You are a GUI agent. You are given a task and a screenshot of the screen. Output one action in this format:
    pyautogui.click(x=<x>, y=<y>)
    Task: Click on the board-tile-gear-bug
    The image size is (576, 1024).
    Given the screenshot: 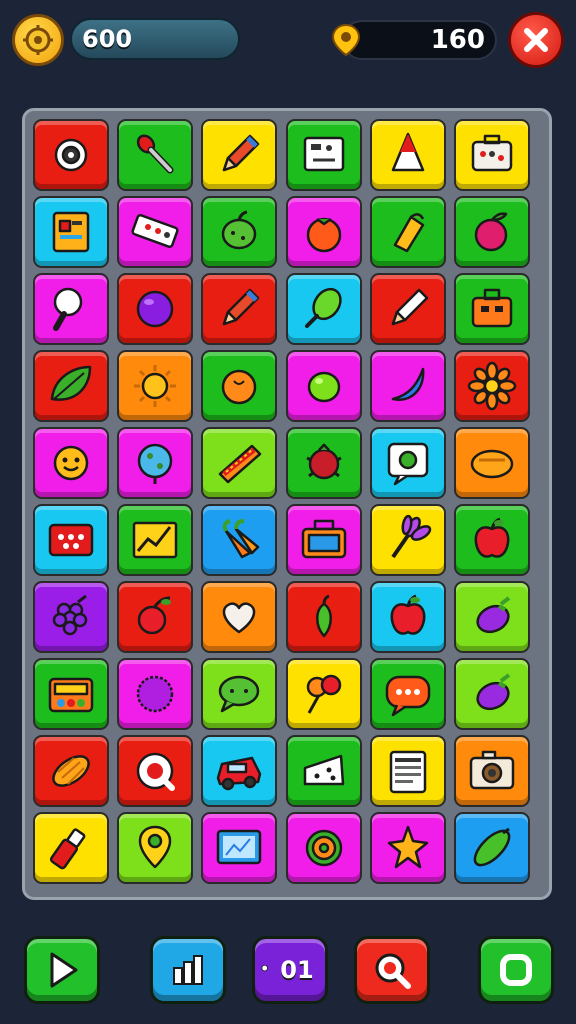 What is the action you would take?
    pyautogui.click(x=71, y=155)
    